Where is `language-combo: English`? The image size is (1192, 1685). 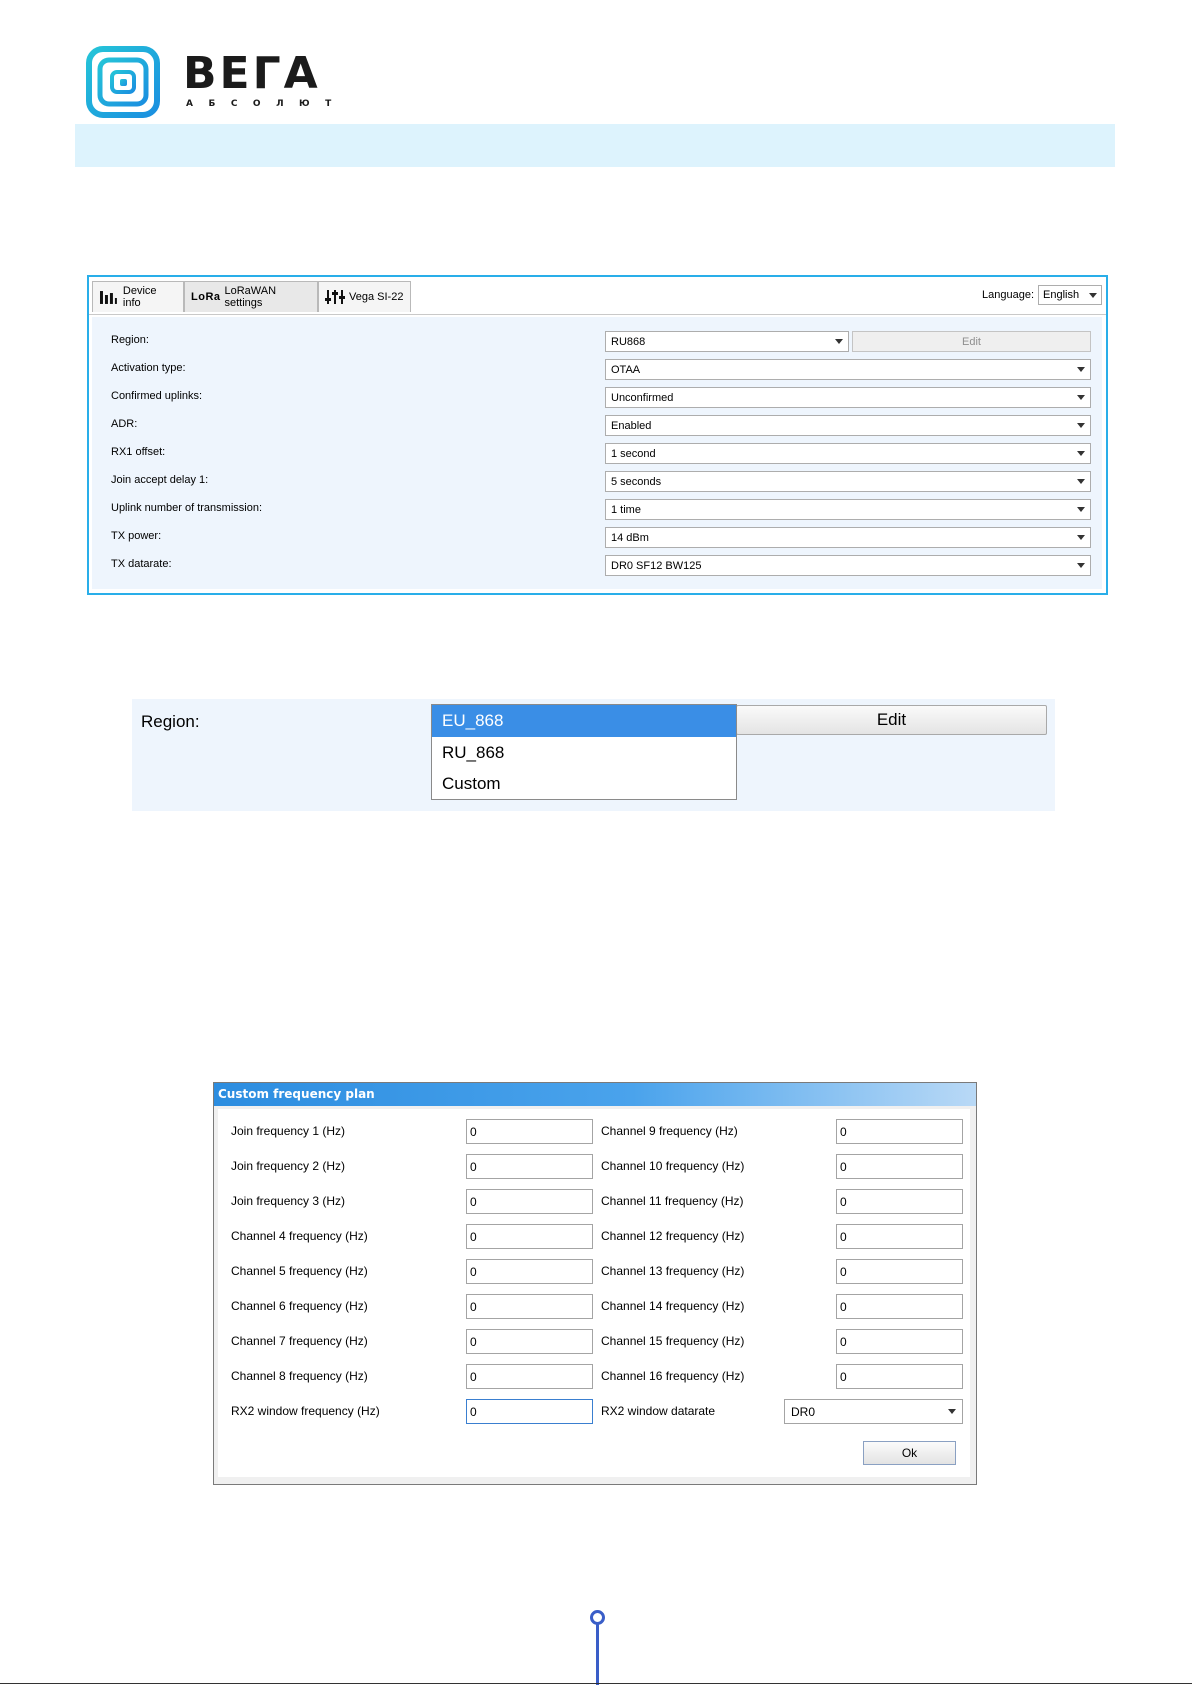 language-combo: English is located at coordinates (1070, 295).